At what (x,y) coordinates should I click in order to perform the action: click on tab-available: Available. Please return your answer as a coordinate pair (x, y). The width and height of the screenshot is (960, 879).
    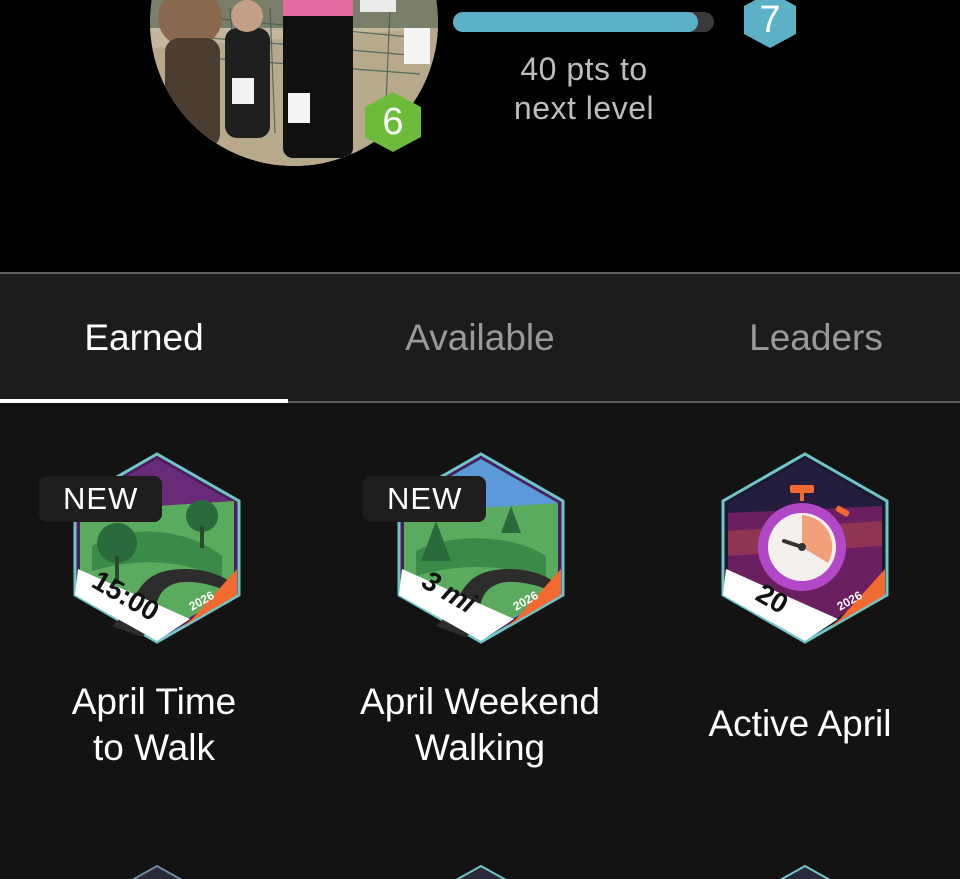
    Looking at the image, I should click on (480, 338).